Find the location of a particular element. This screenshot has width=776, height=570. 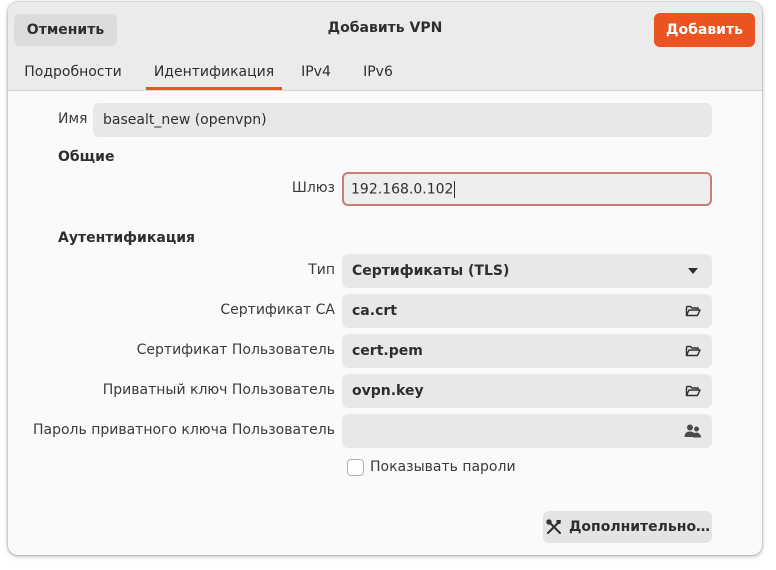

tab-identity: Идентификация is located at coordinates (214, 74).